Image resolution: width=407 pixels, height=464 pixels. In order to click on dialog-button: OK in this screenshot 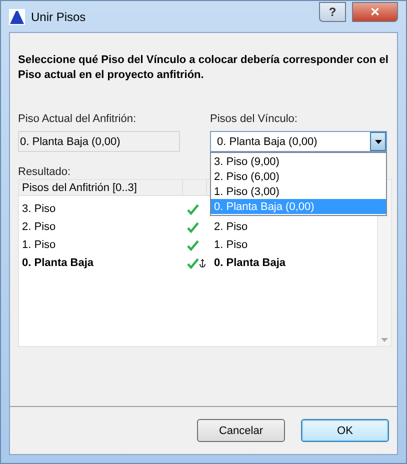, I will do `click(345, 430)`.